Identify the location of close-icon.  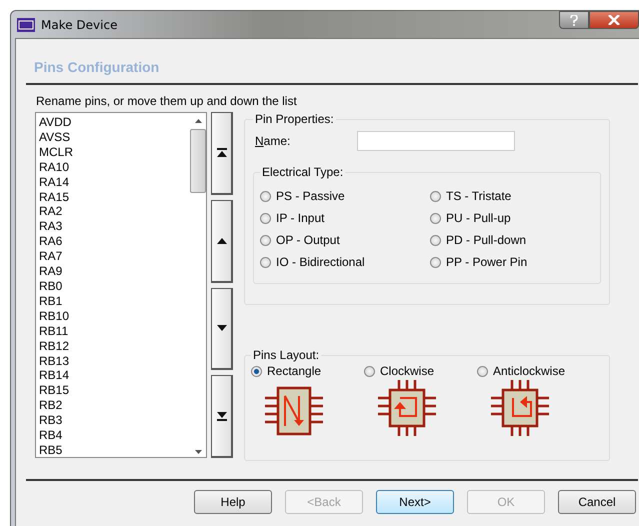
(614, 20).